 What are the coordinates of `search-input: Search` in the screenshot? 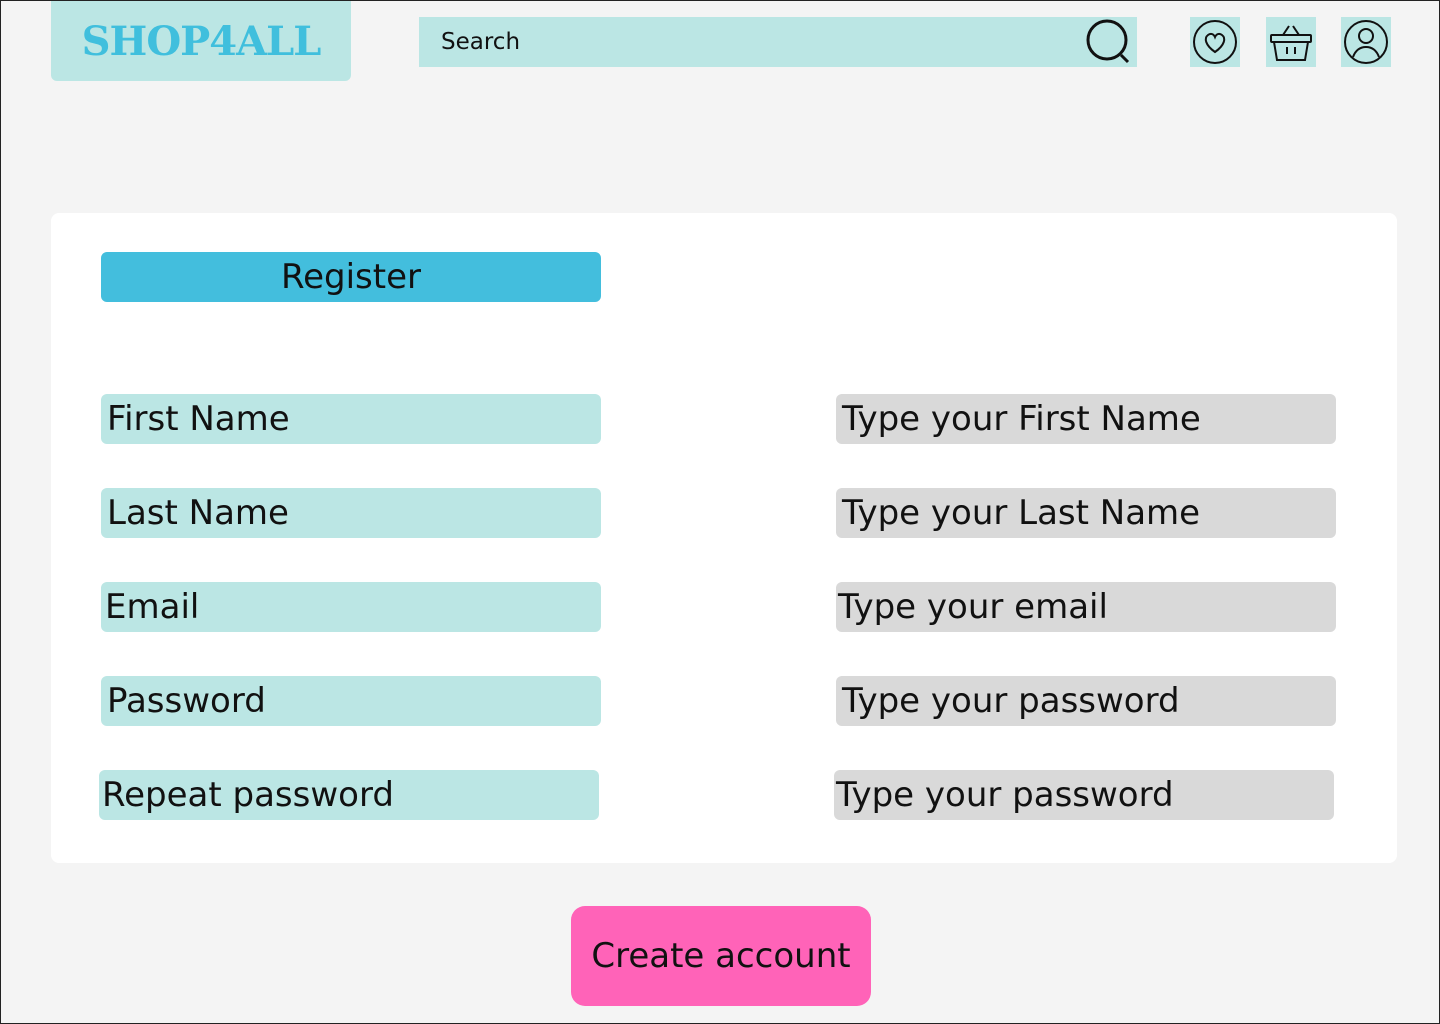 It's located at (480, 42).